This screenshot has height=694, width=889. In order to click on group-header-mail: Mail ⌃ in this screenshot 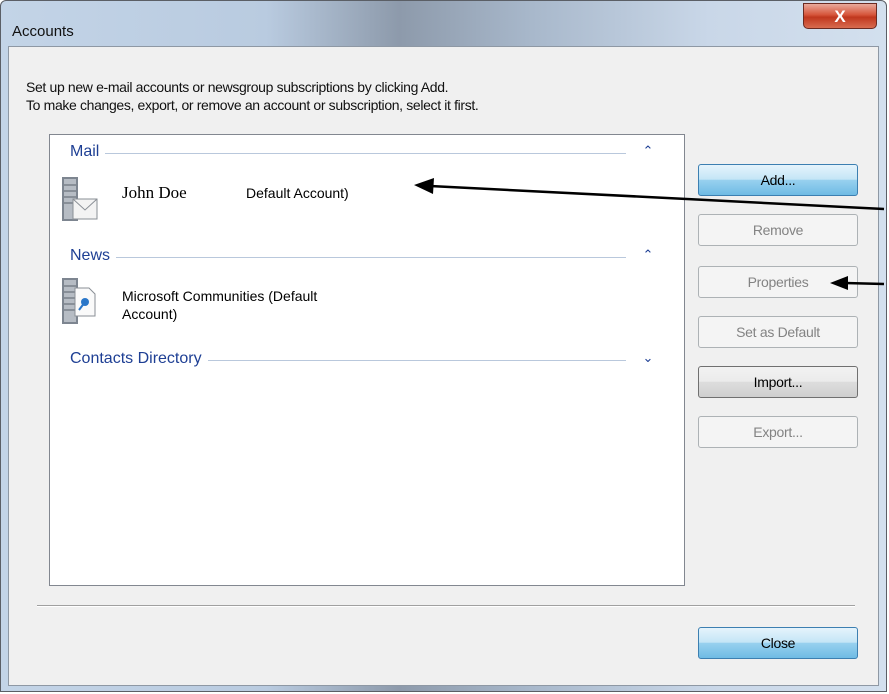, I will do `click(365, 153)`.